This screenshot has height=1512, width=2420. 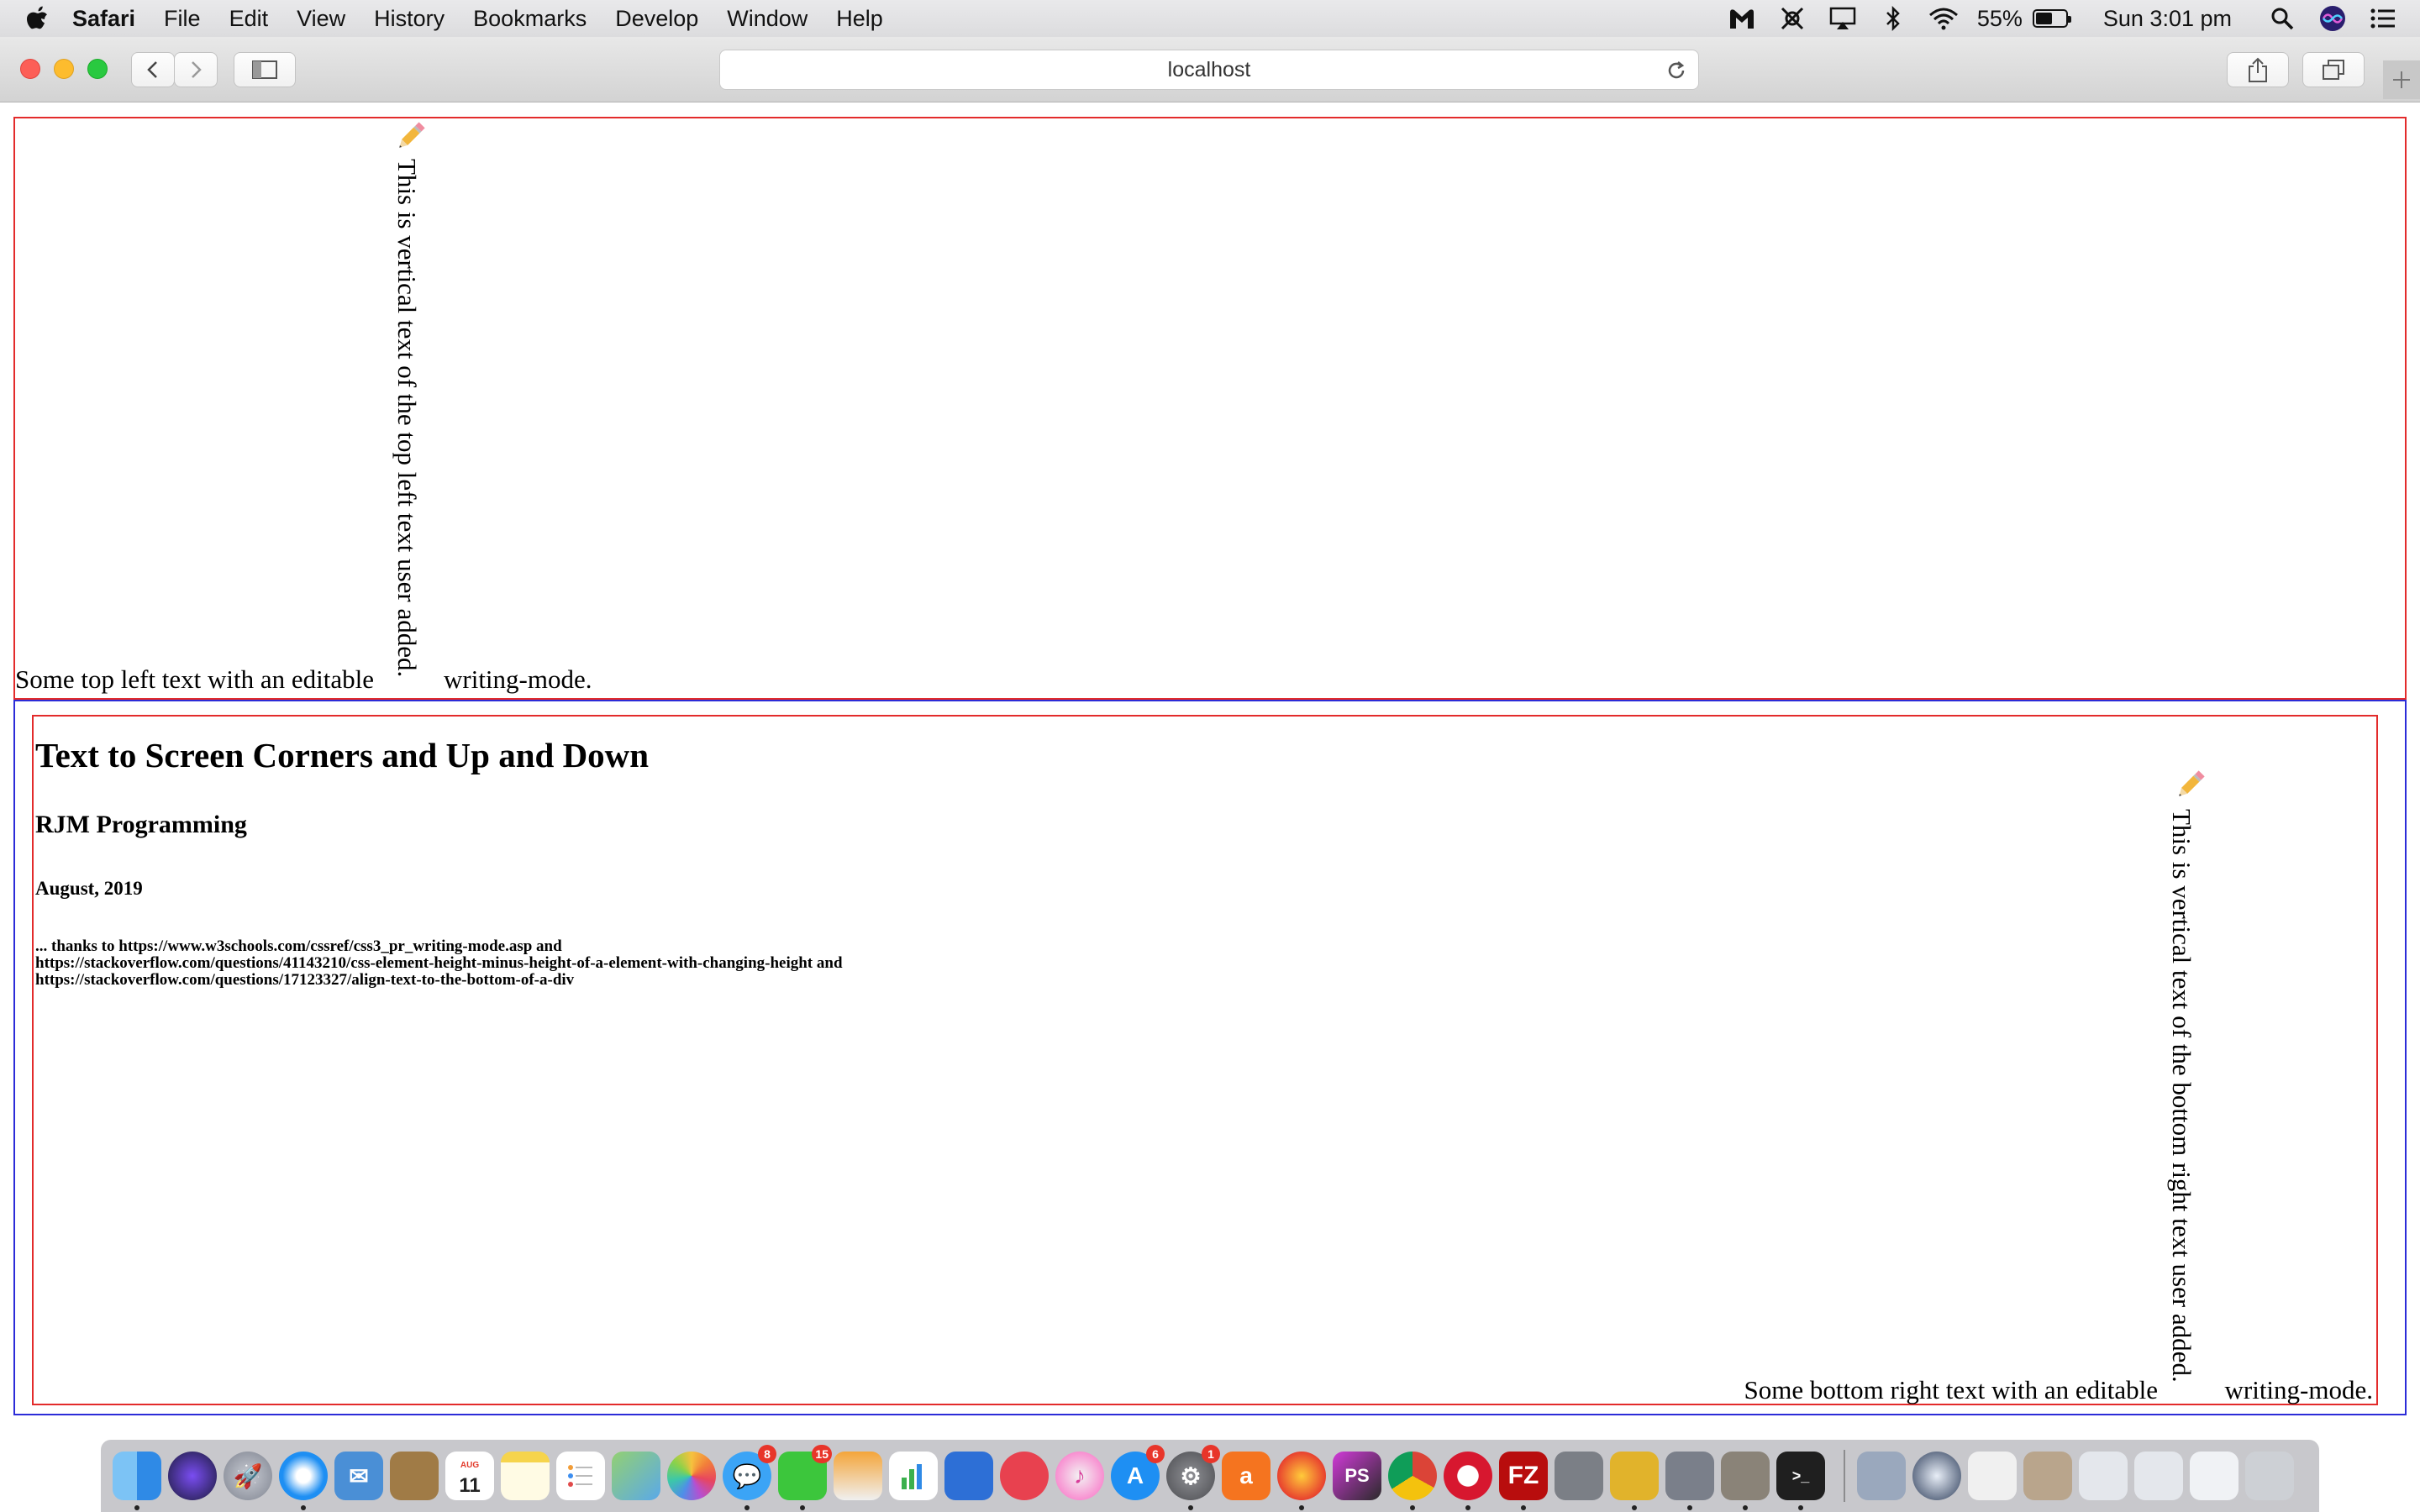 I want to click on mail-icon: ✉, so click(x=359, y=1476).